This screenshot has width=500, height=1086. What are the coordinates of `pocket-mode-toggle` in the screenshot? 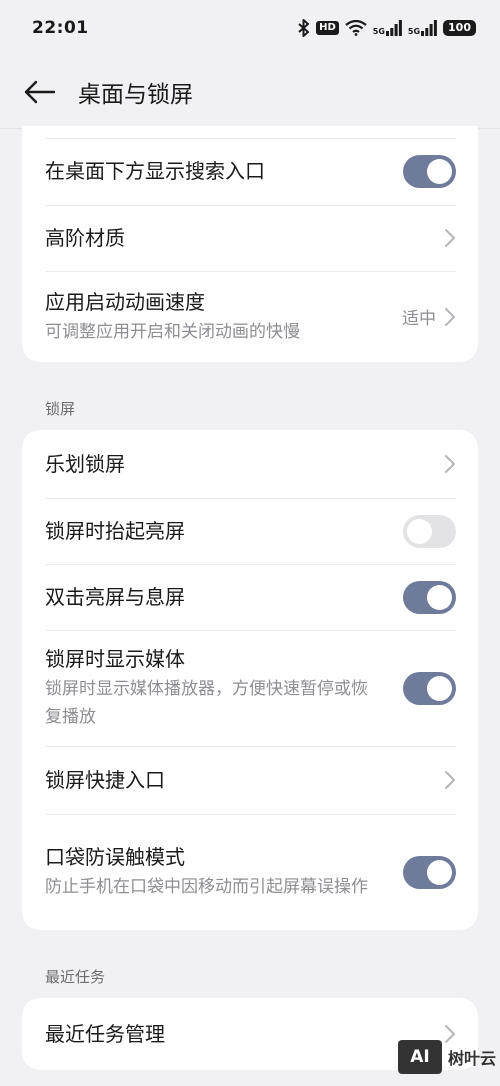 It's located at (429, 872).